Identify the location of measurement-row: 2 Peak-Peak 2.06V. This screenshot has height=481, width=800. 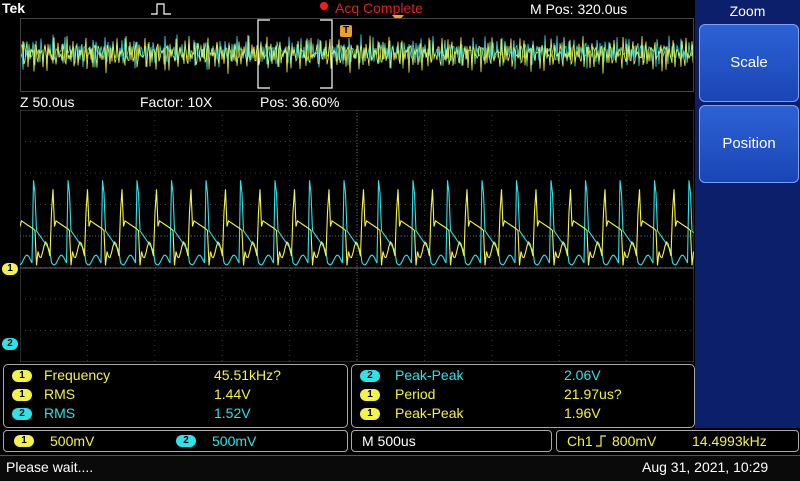
(522, 376).